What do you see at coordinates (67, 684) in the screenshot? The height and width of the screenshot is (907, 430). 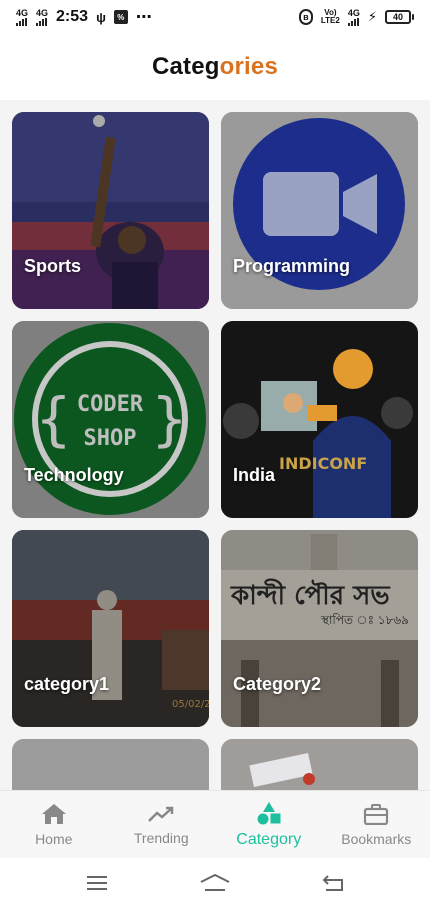 I see `category-label: category1` at bounding box center [67, 684].